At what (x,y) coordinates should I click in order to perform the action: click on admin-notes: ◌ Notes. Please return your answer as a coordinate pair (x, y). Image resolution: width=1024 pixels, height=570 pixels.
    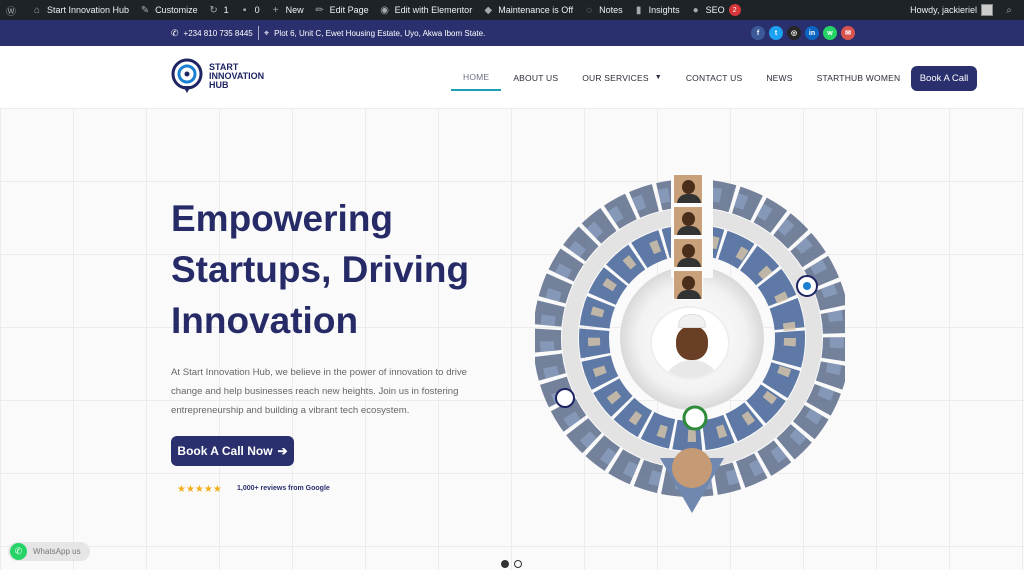
    Looking at the image, I should click on (603, 10).